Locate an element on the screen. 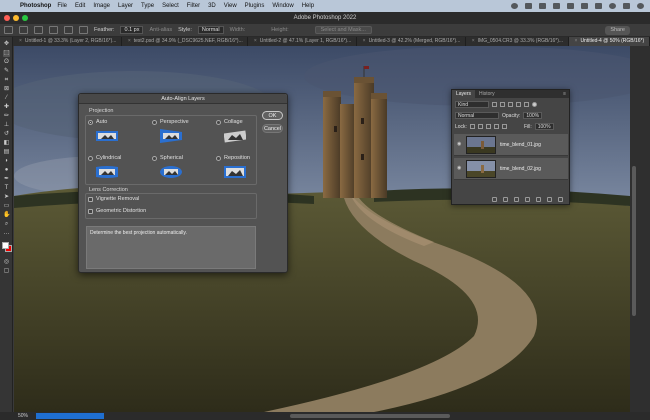 The height and width of the screenshot is (420, 650). menu-file: File is located at coordinates (62, 6).